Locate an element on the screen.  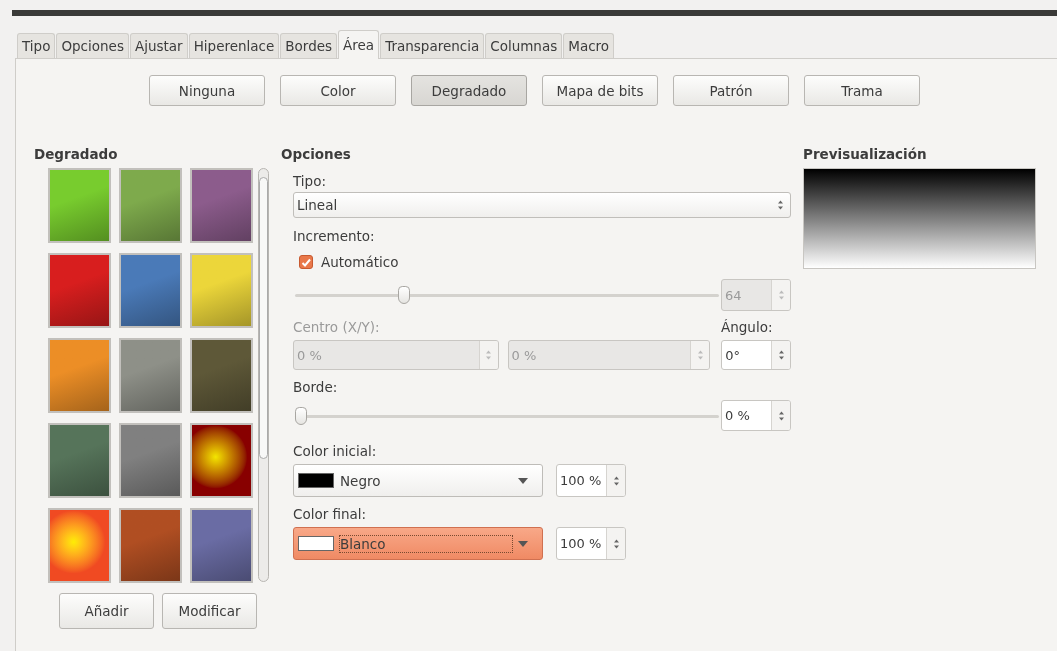
spin-field: 0° is located at coordinates (756, 355).